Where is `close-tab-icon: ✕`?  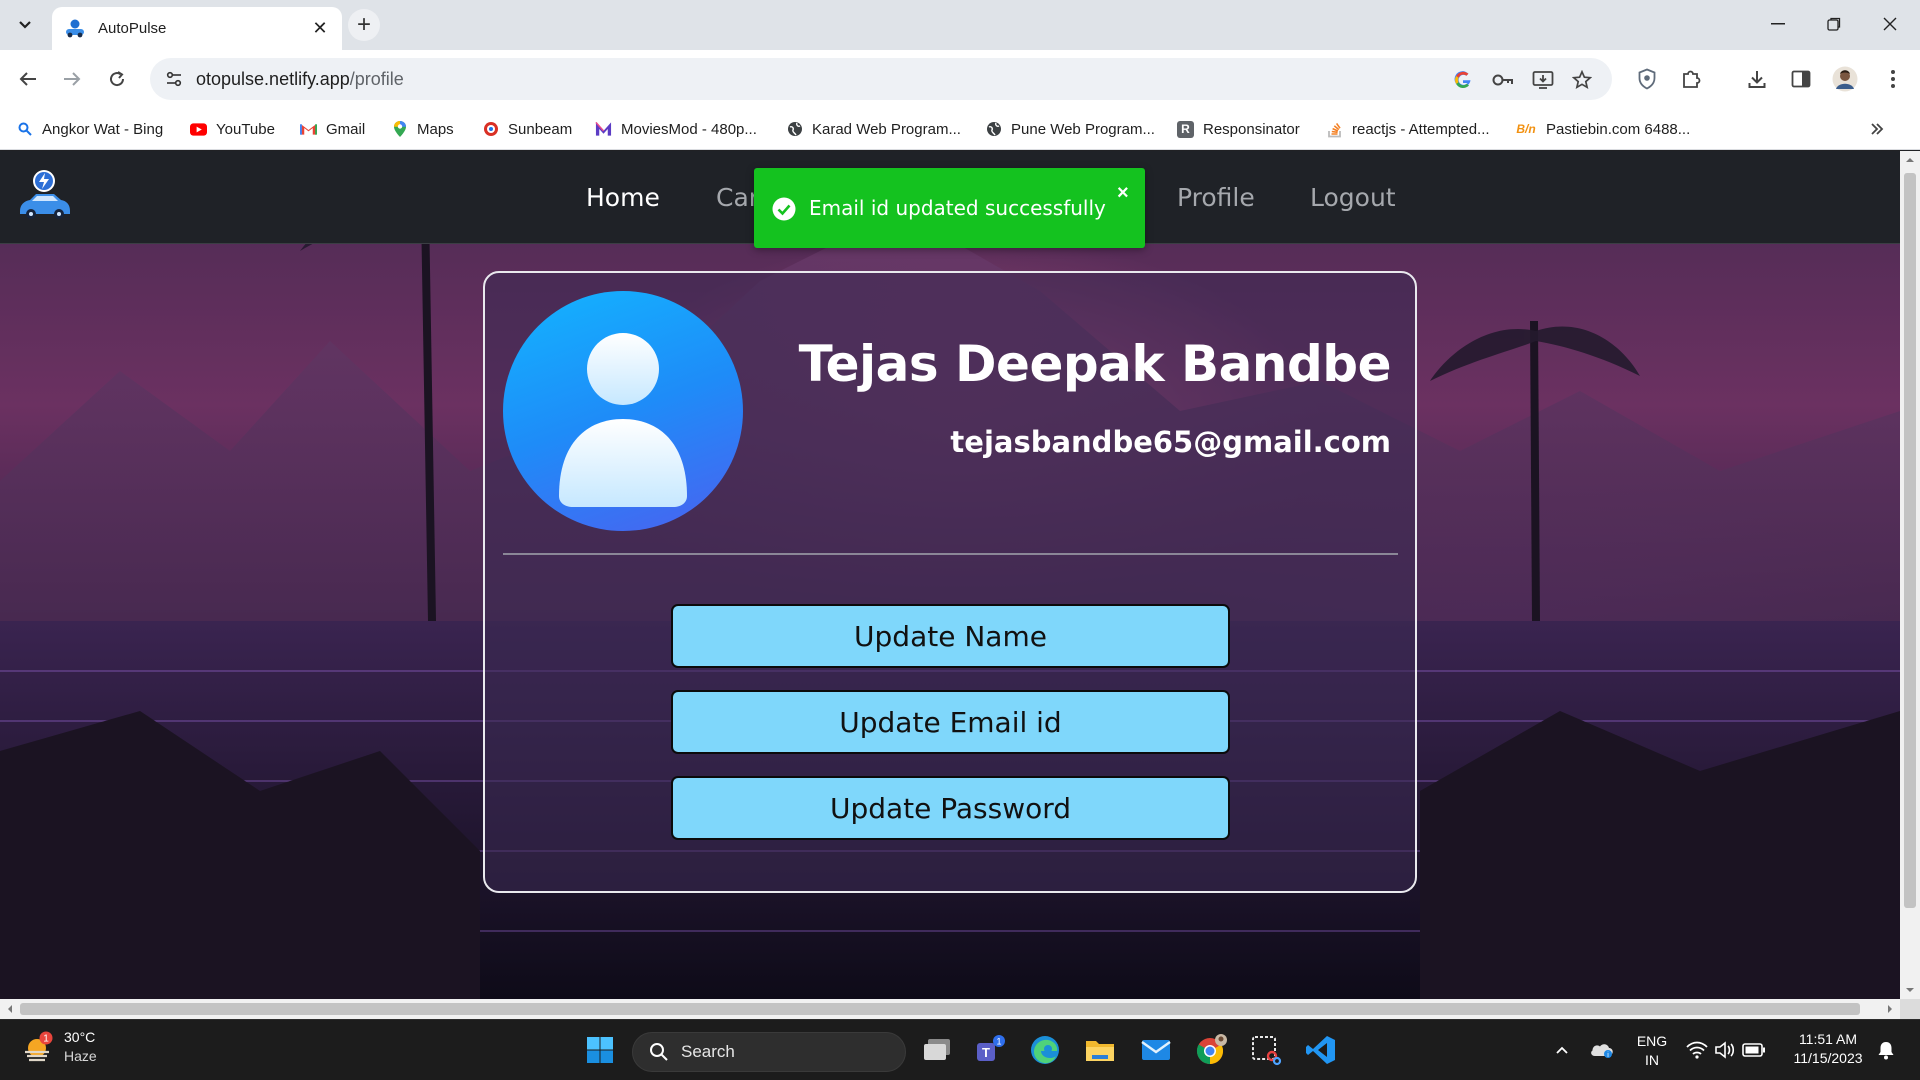 close-tab-icon: ✕ is located at coordinates (320, 28).